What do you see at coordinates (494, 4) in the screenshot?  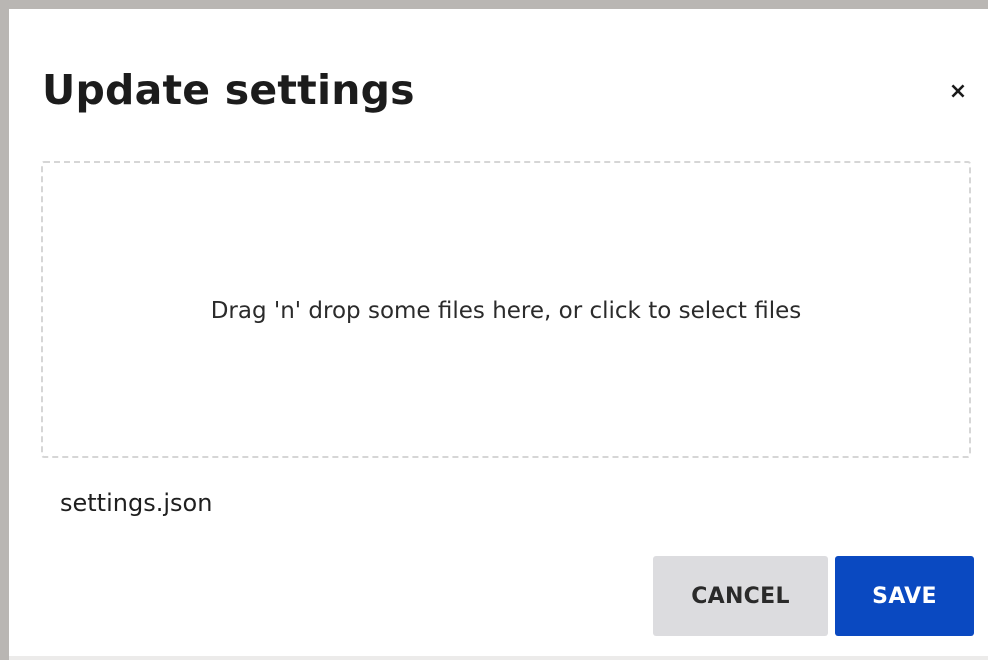 I see `backdrop-edge-top` at bounding box center [494, 4].